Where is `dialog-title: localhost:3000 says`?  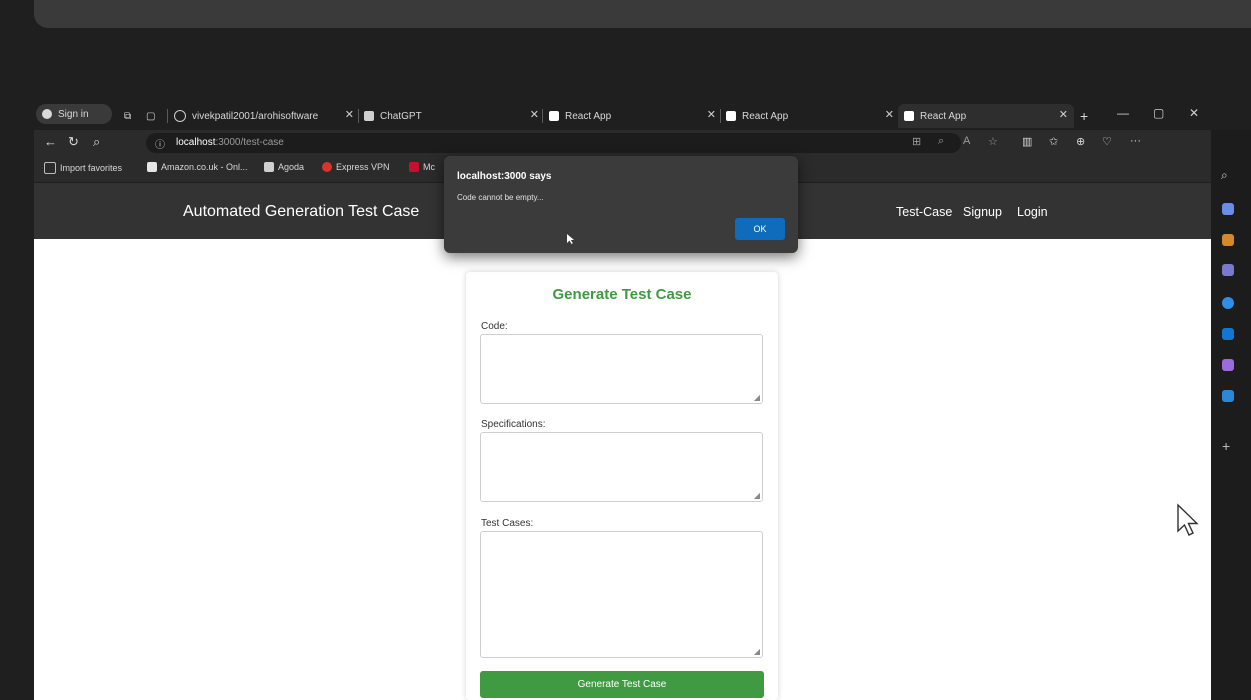 dialog-title: localhost:3000 says is located at coordinates (504, 176).